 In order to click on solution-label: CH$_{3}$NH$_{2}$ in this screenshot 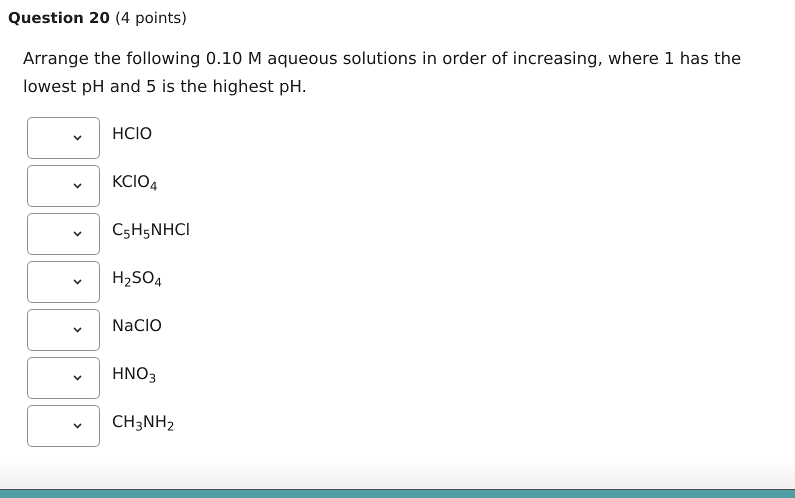, I will do `click(143, 421)`.